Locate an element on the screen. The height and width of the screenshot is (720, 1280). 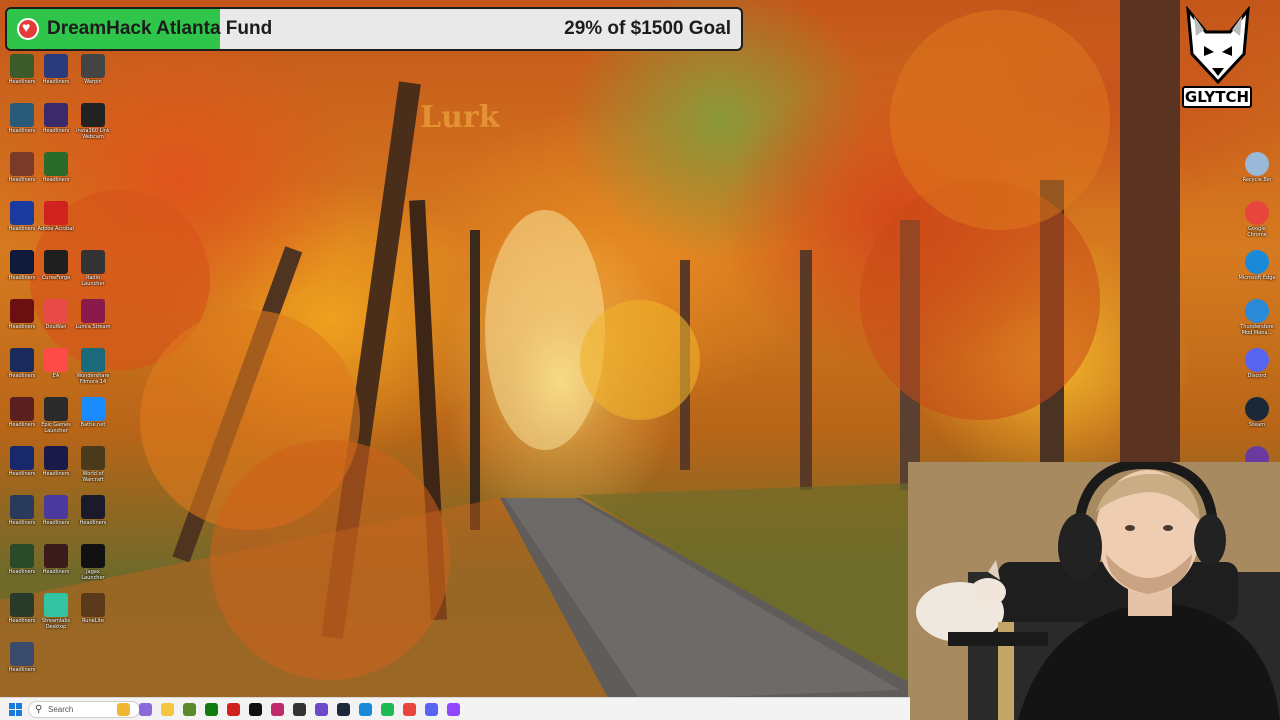
desktop-icon-label: Adobe Acrobat is located at coordinates (56, 229).